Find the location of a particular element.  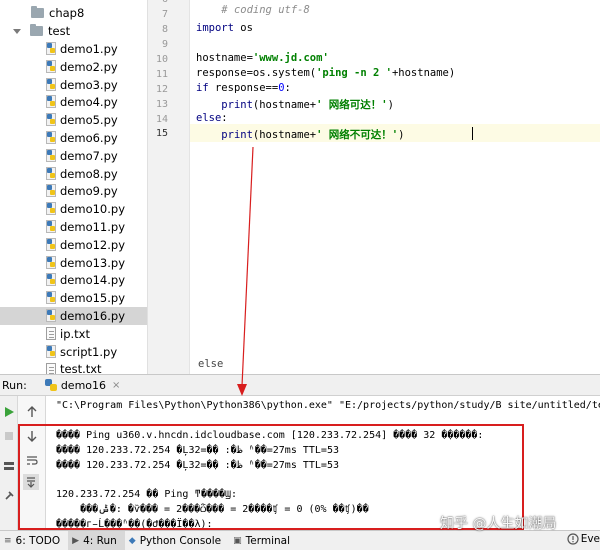

tree-item-file: demo9.py is located at coordinates (73, 191).